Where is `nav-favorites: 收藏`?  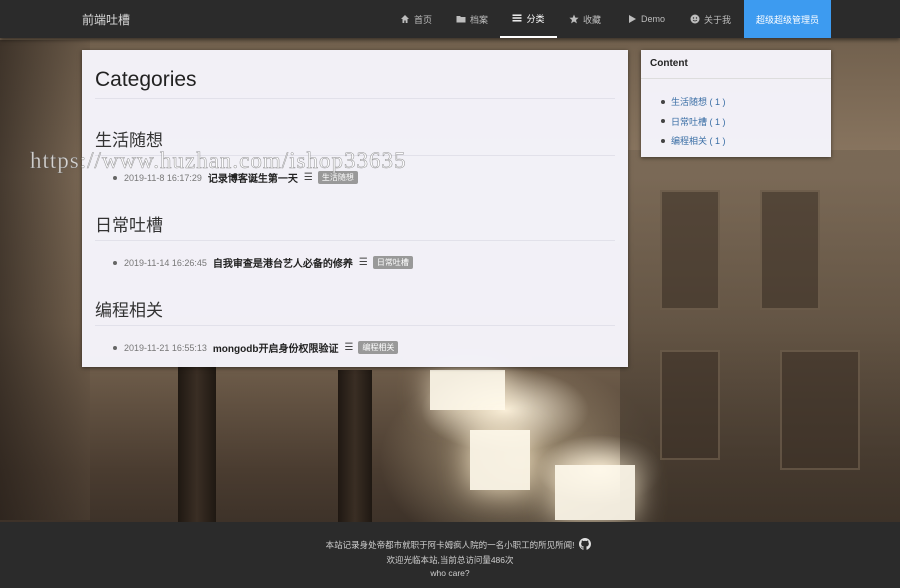 nav-favorites: 收藏 is located at coordinates (585, 19).